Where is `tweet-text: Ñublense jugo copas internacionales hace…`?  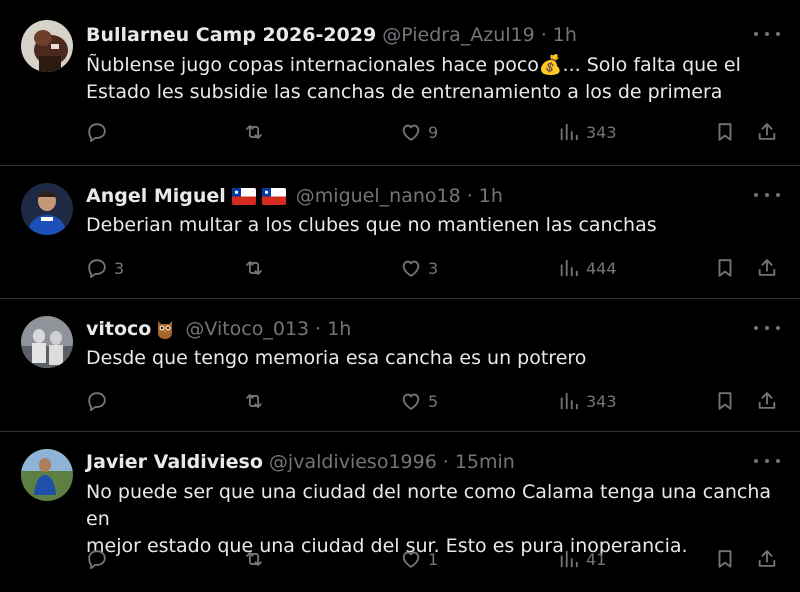 tweet-text: Ñublense jugo copas internacionales hace… is located at coordinates (431, 79).